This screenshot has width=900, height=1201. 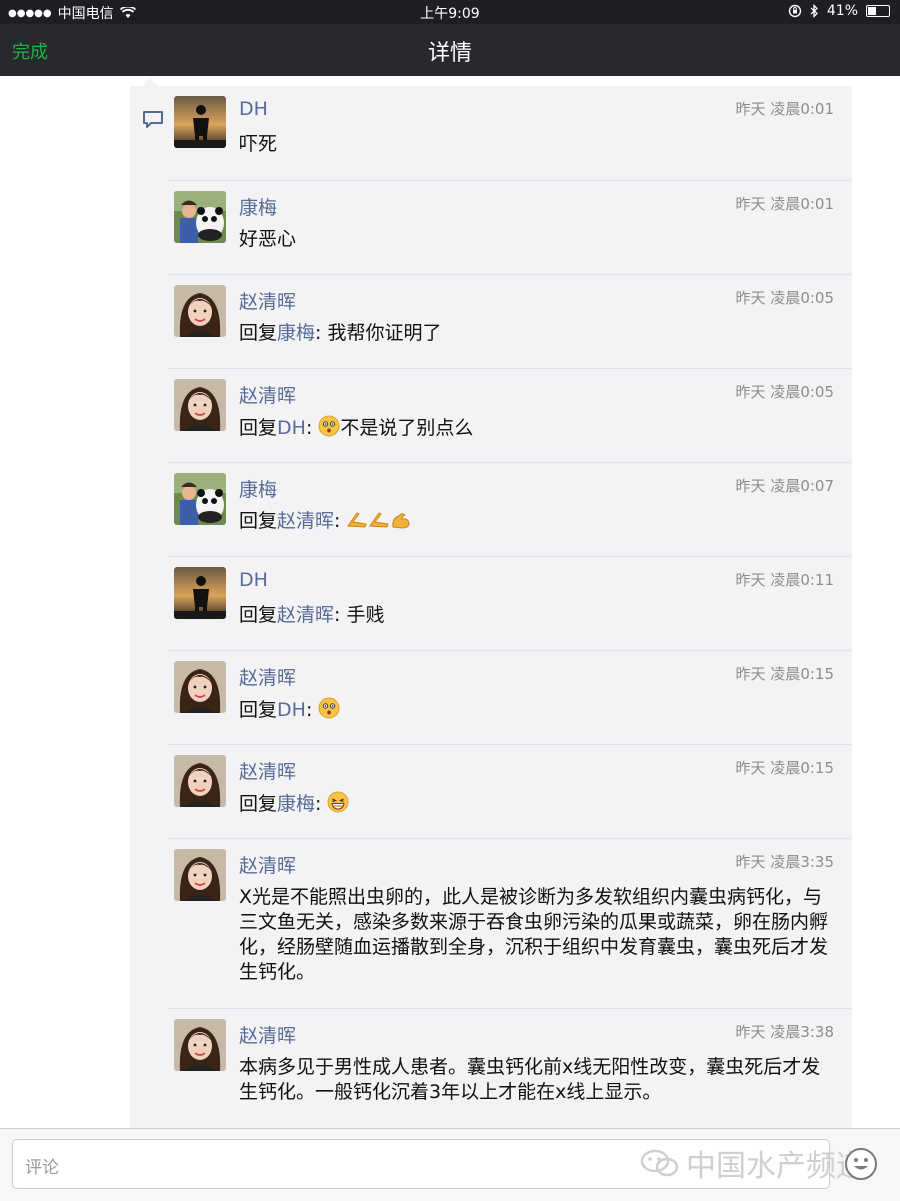 What do you see at coordinates (814, 11) in the screenshot?
I see `bluetooth-icon` at bounding box center [814, 11].